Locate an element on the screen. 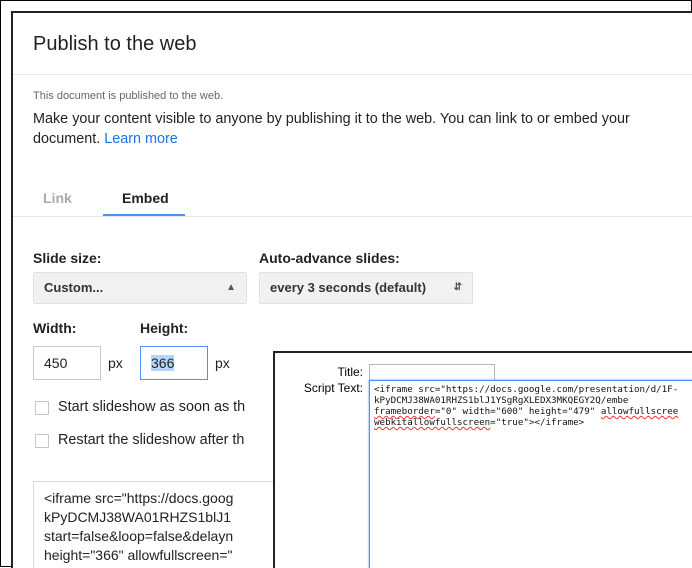 Image resolution: width=692 pixels, height=568 pixels. tab-embed: Embed is located at coordinates (145, 198).